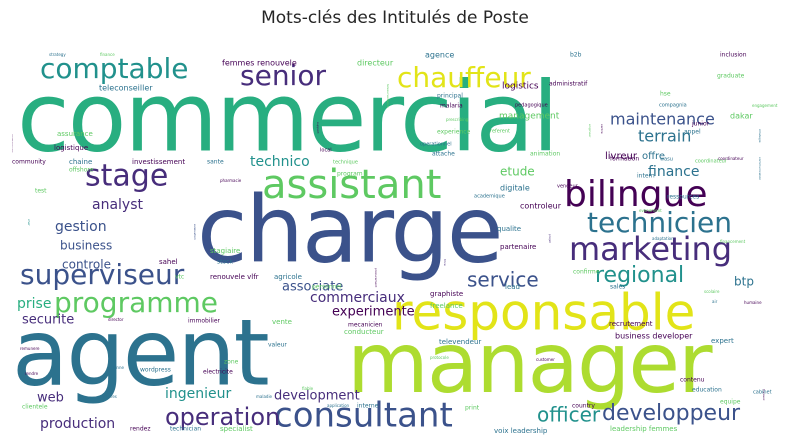 This screenshot has width=790, height=447. What do you see at coordinates (639, 275) in the screenshot?
I see `word-regional: regional` at bounding box center [639, 275].